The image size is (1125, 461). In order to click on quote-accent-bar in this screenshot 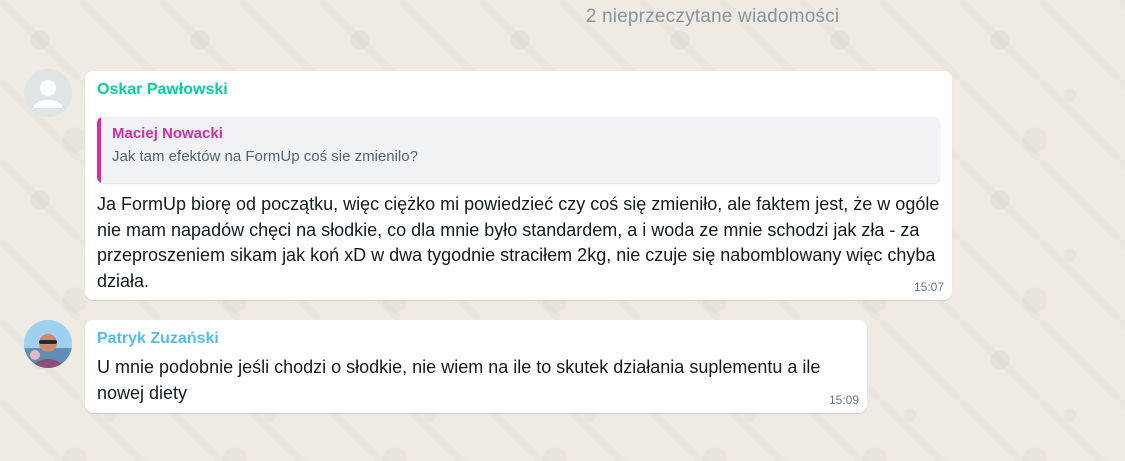, I will do `click(99, 150)`.